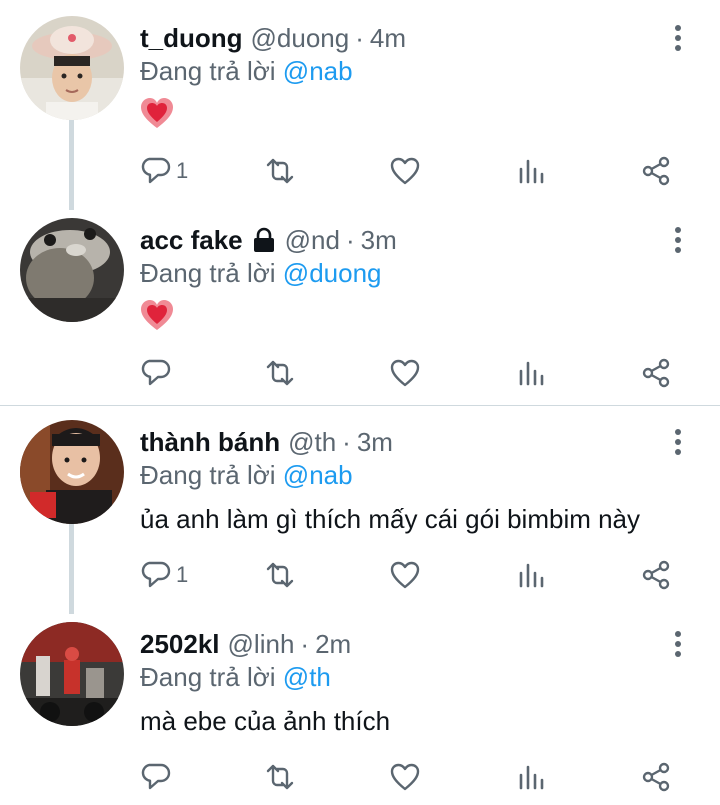  I want to click on tweet-header: t_duong @duong · 4m, so click(273, 38).